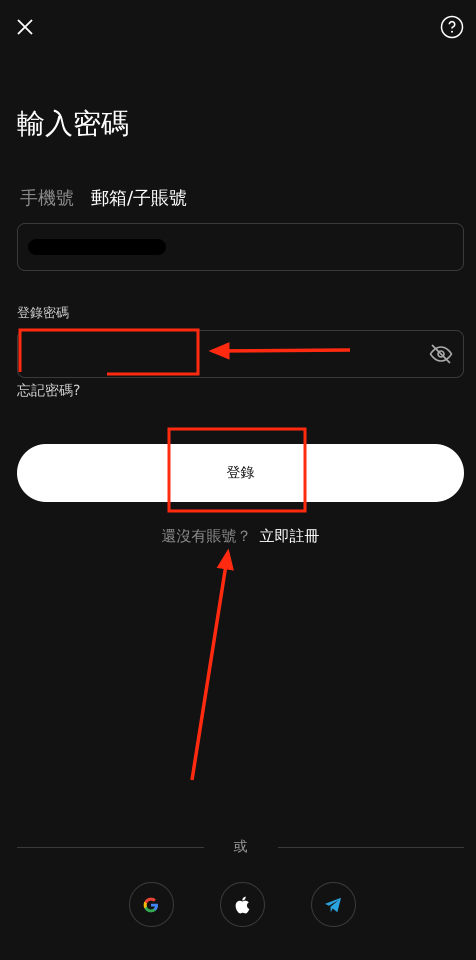  I want to click on eye-off-icon, so click(441, 354).